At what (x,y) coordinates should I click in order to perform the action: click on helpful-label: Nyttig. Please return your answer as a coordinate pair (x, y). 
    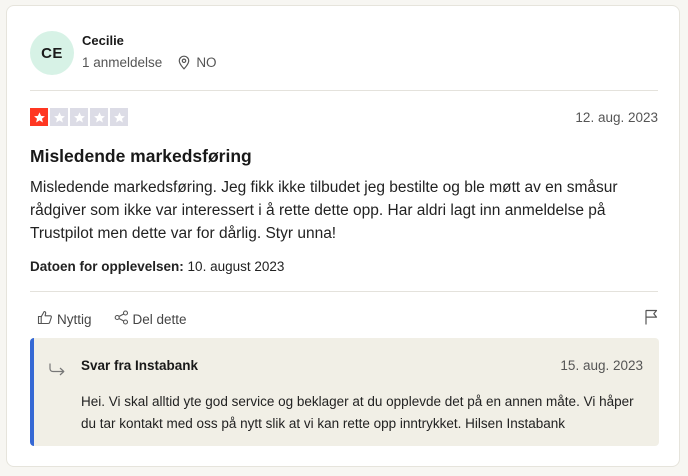
    Looking at the image, I should click on (74, 319).